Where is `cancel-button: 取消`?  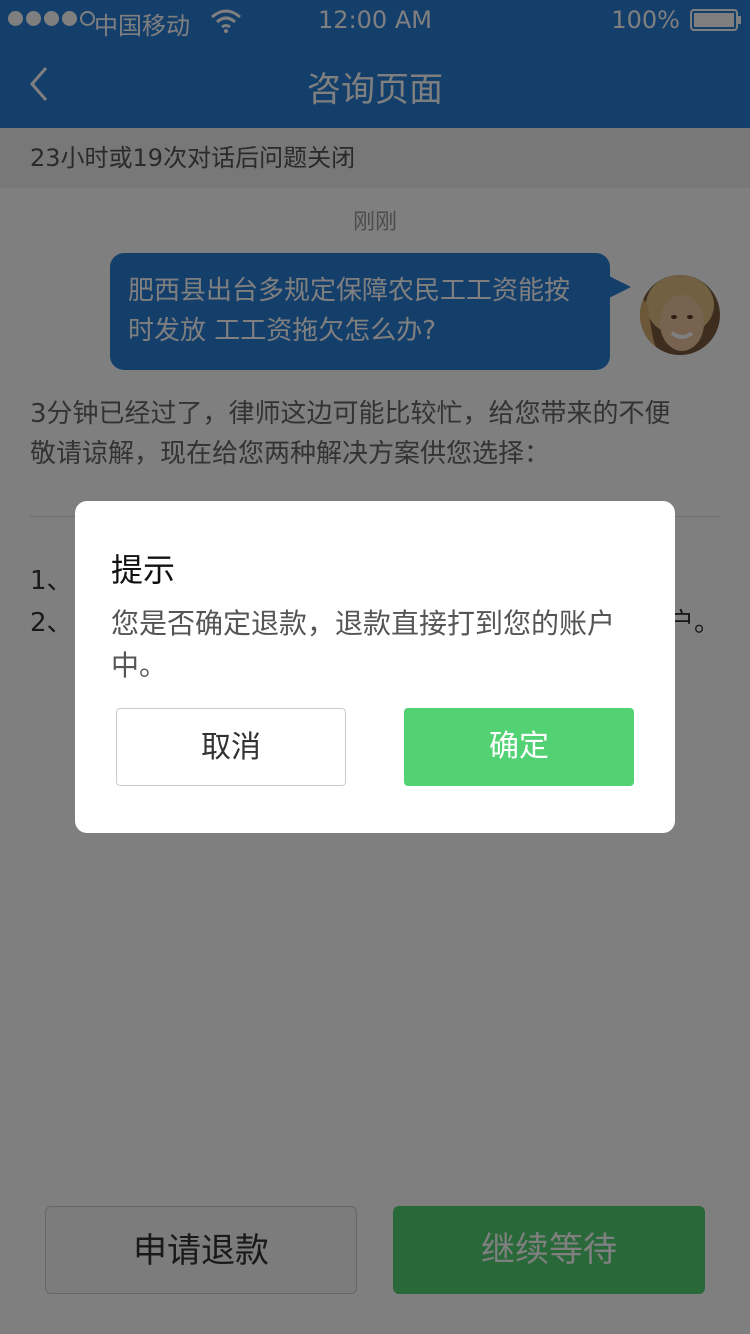 cancel-button: 取消 is located at coordinates (231, 747).